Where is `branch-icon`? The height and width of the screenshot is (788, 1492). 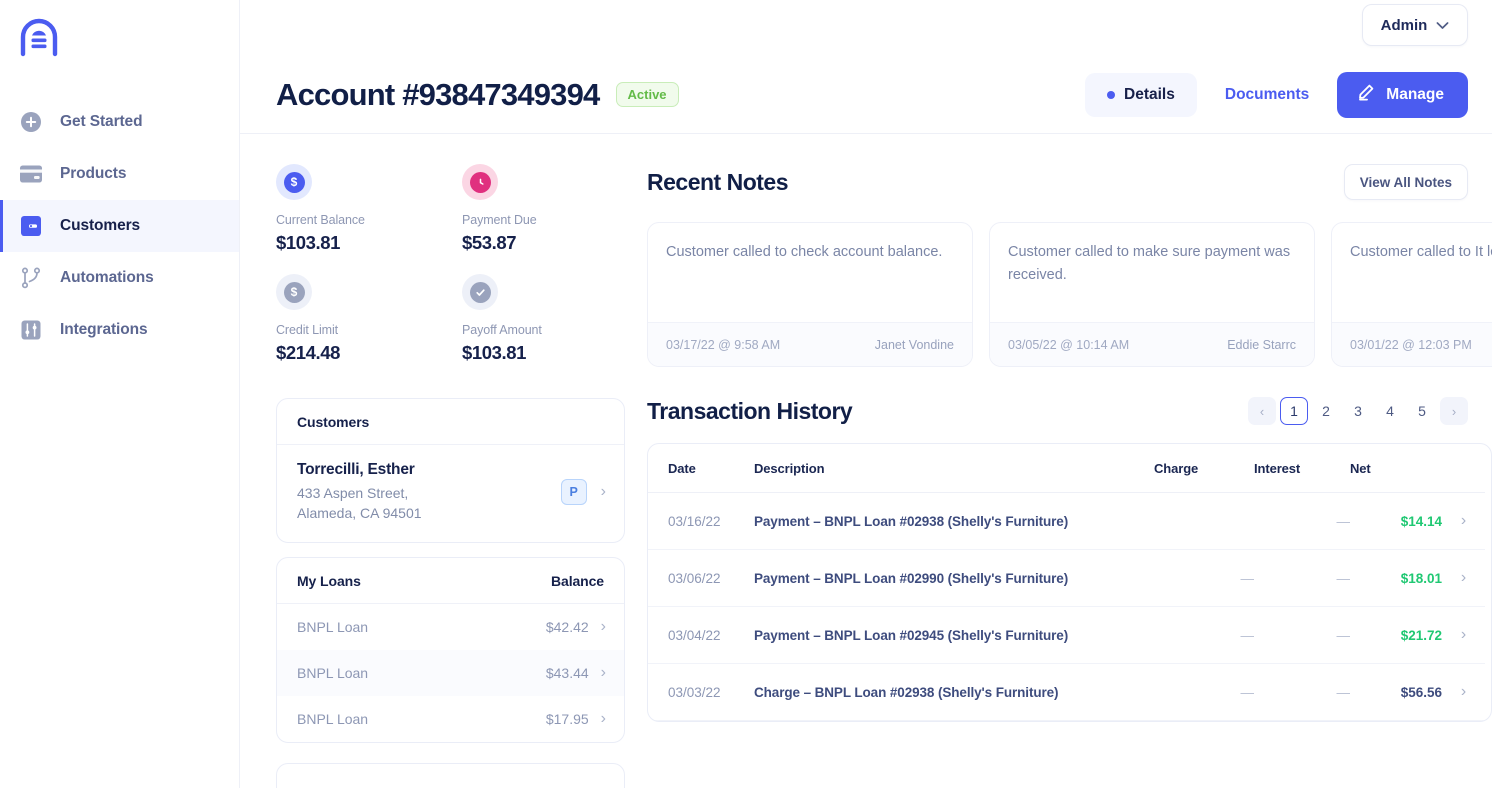 branch-icon is located at coordinates (31, 278).